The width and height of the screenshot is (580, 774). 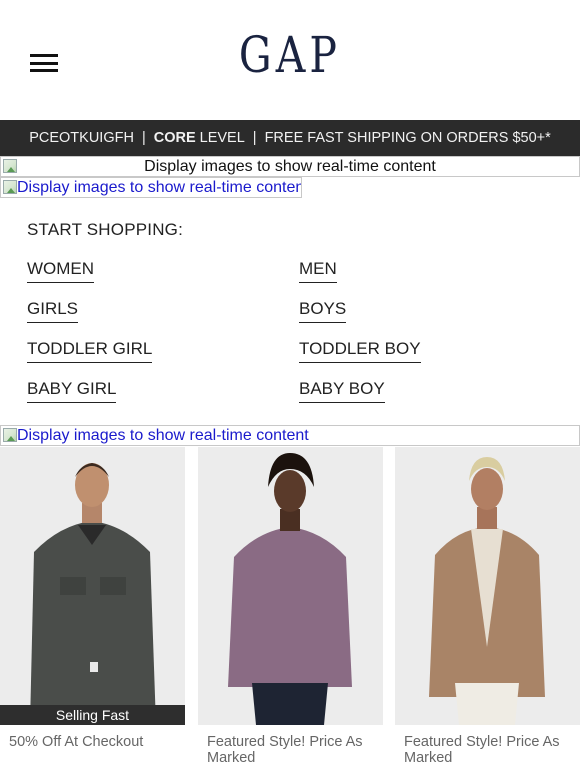 I want to click on placeholder-text: Display images to show real-time content, so click(x=290, y=166).